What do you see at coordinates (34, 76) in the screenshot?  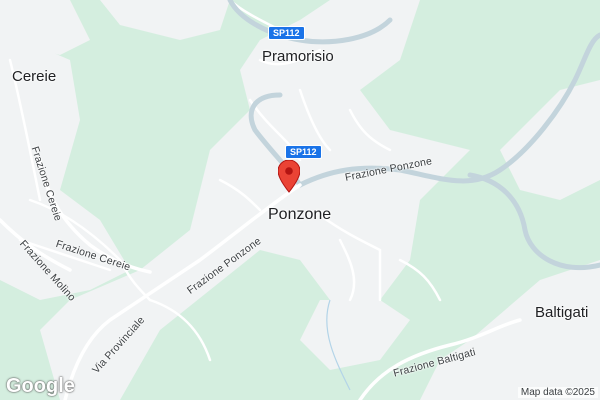 I see `place-label-cereie: Cereie` at bounding box center [34, 76].